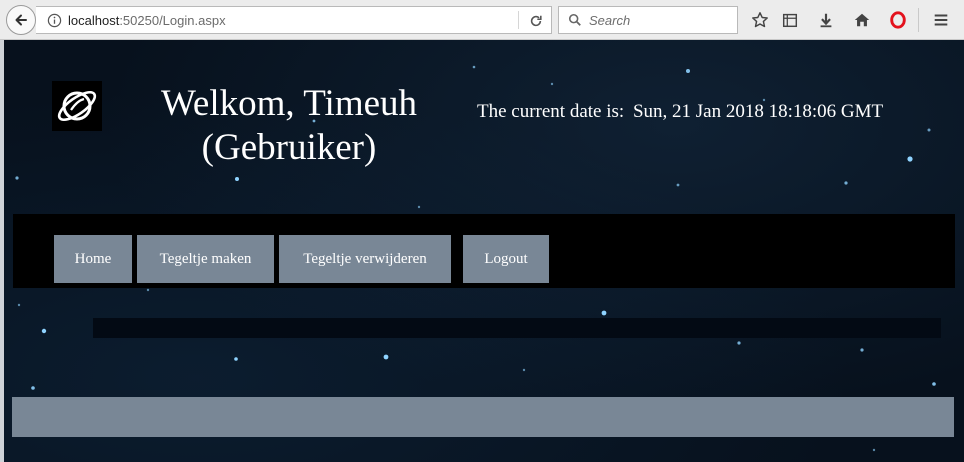  Describe the element at coordinates (77, 106) in the screenshot. I see `planet-icon` at that location.